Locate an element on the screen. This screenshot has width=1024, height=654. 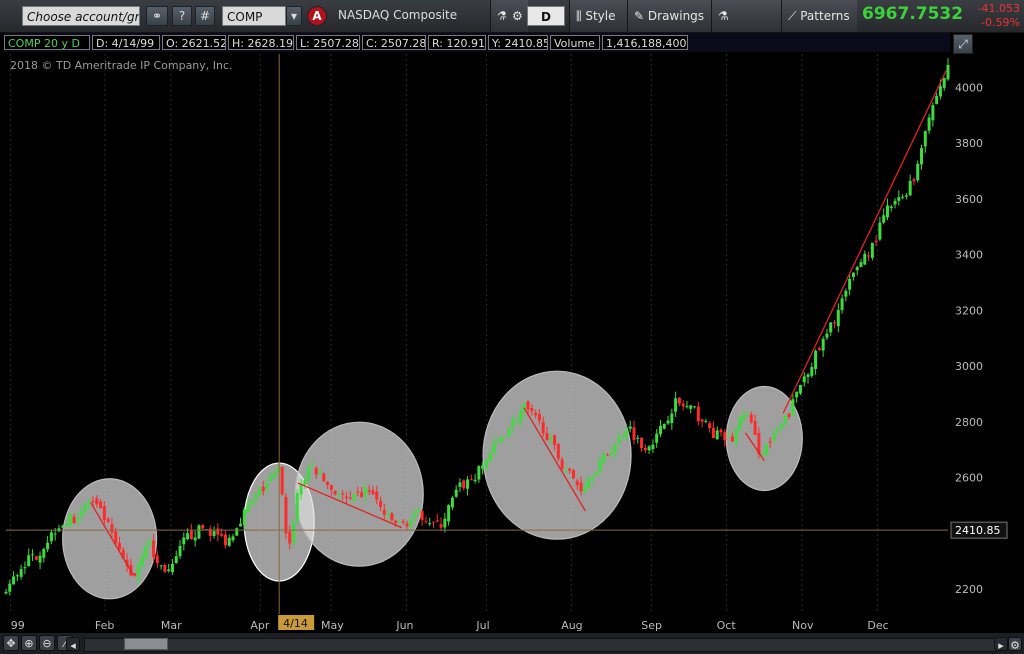
drawings-button: ✎ Drawings is located at coordinates (669, 16).